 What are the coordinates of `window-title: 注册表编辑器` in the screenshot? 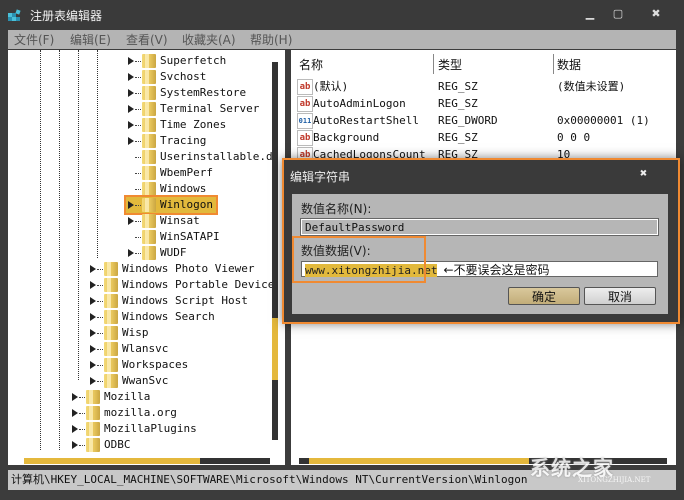 It's located at (66, 16).